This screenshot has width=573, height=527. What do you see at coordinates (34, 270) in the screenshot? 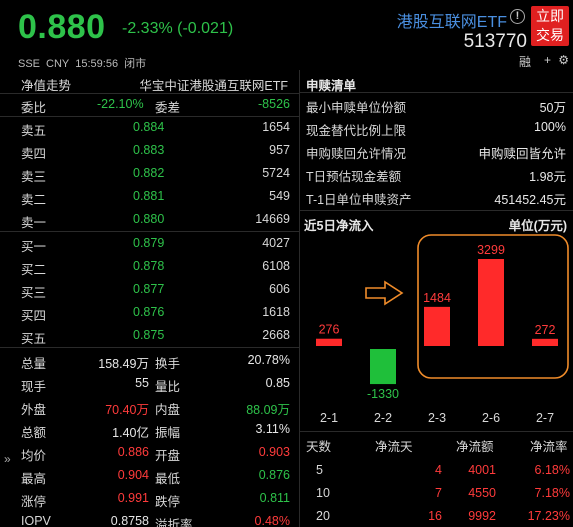
I see `buy-level-label: 买二` at bounding box center [34, 270].